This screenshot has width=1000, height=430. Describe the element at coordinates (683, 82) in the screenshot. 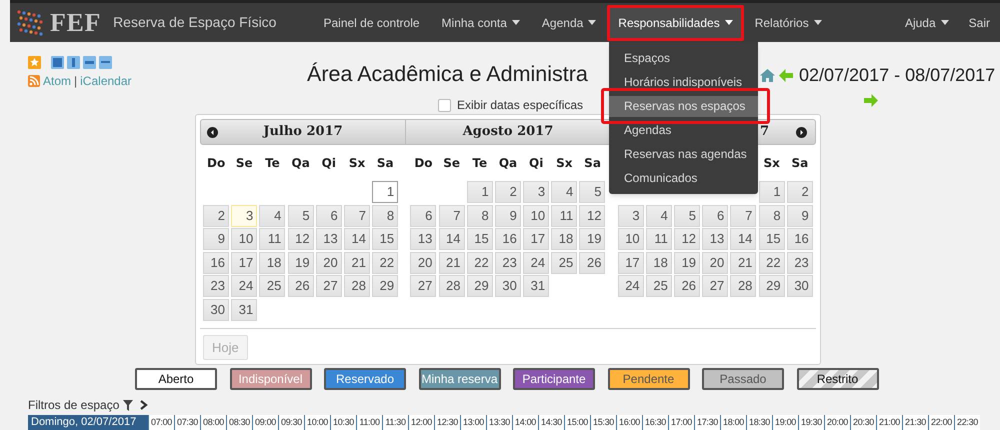

I see `dropdown-item: Horários indisponíveis` at that location.